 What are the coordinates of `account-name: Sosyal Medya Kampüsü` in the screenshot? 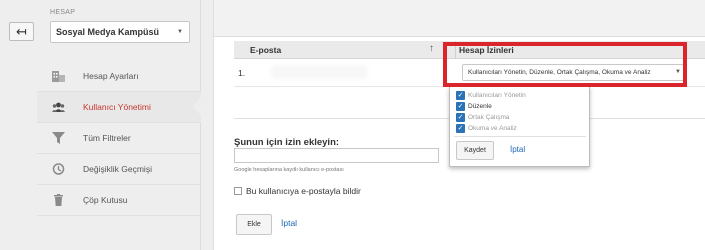 It's located at (108, 32).